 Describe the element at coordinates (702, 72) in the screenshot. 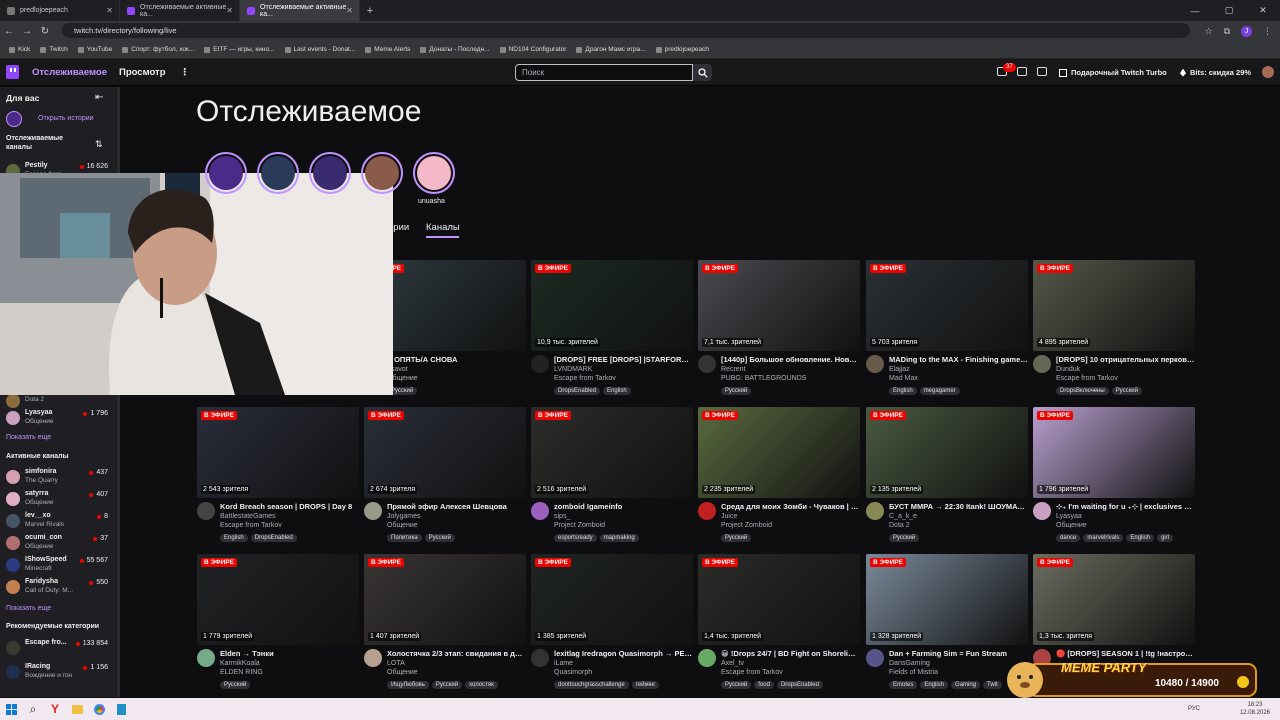

I see `search-button` at that location.